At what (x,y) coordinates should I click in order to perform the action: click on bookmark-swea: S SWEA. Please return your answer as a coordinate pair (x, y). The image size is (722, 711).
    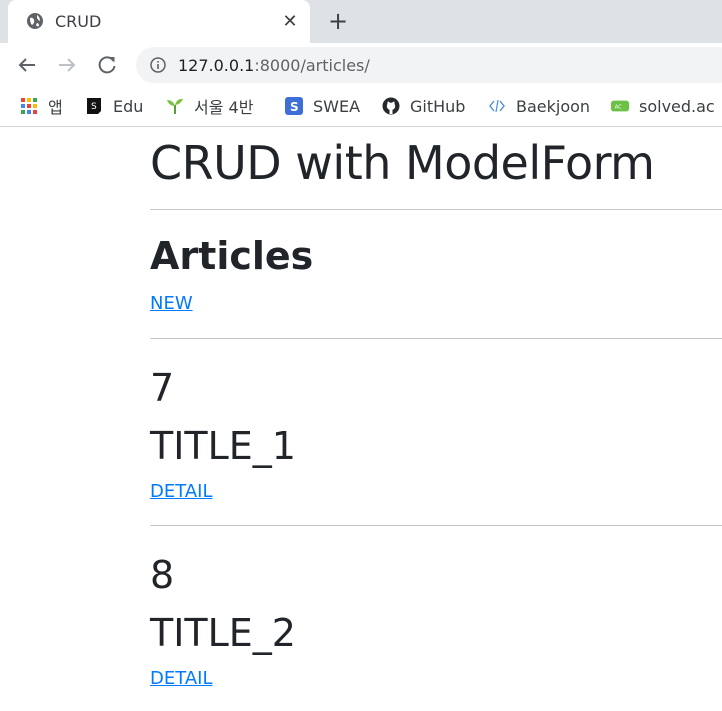
    Looking at the image, I should click on (322, 106).